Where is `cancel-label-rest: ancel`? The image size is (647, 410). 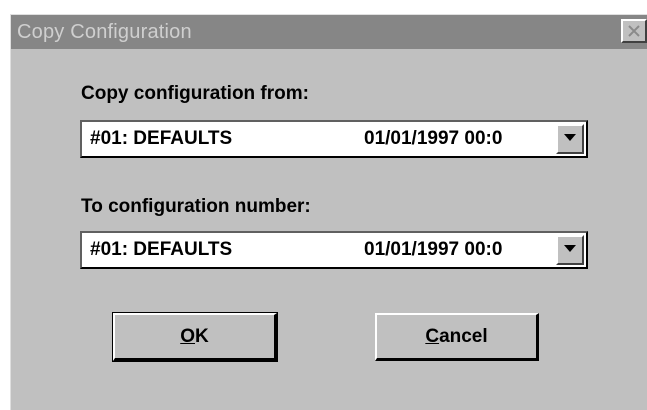 cancel-label-rest: ancel is located at coordinates (463, 336).